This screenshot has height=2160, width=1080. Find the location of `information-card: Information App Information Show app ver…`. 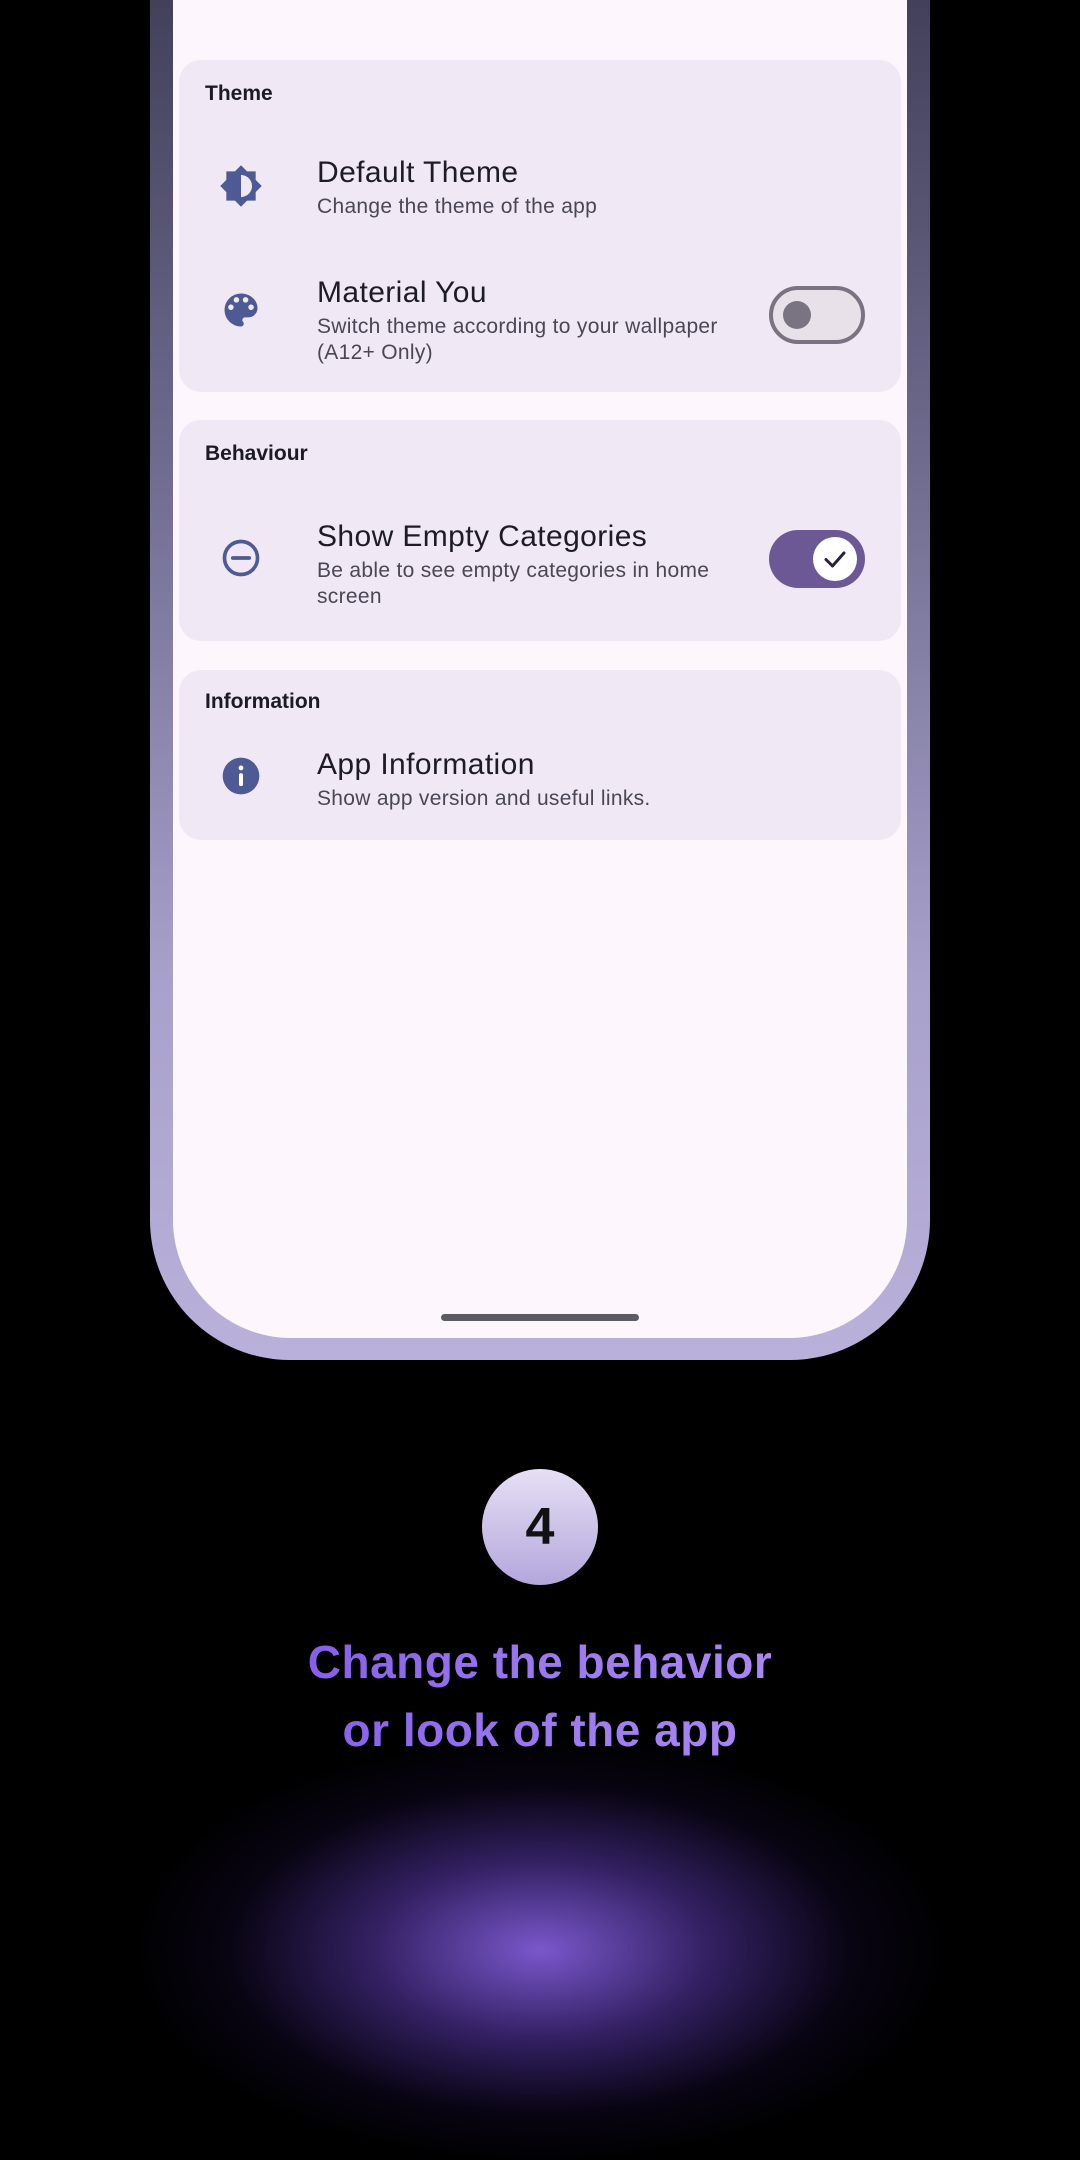

information-card: Information App Information Show app ver… is located at coordinates (540, 755).